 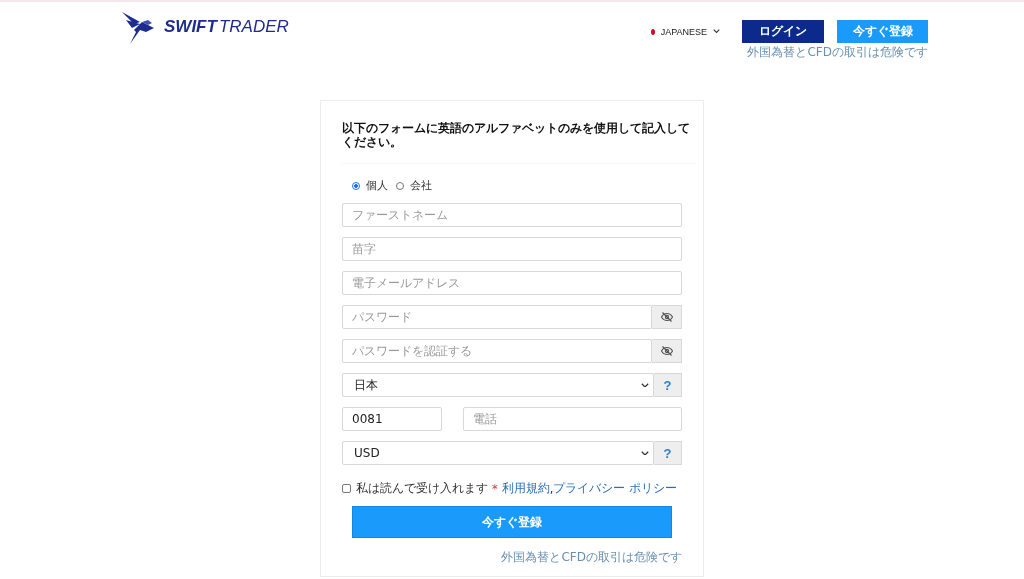 I want to click on required-mark: *, so click(x=495, y=488).